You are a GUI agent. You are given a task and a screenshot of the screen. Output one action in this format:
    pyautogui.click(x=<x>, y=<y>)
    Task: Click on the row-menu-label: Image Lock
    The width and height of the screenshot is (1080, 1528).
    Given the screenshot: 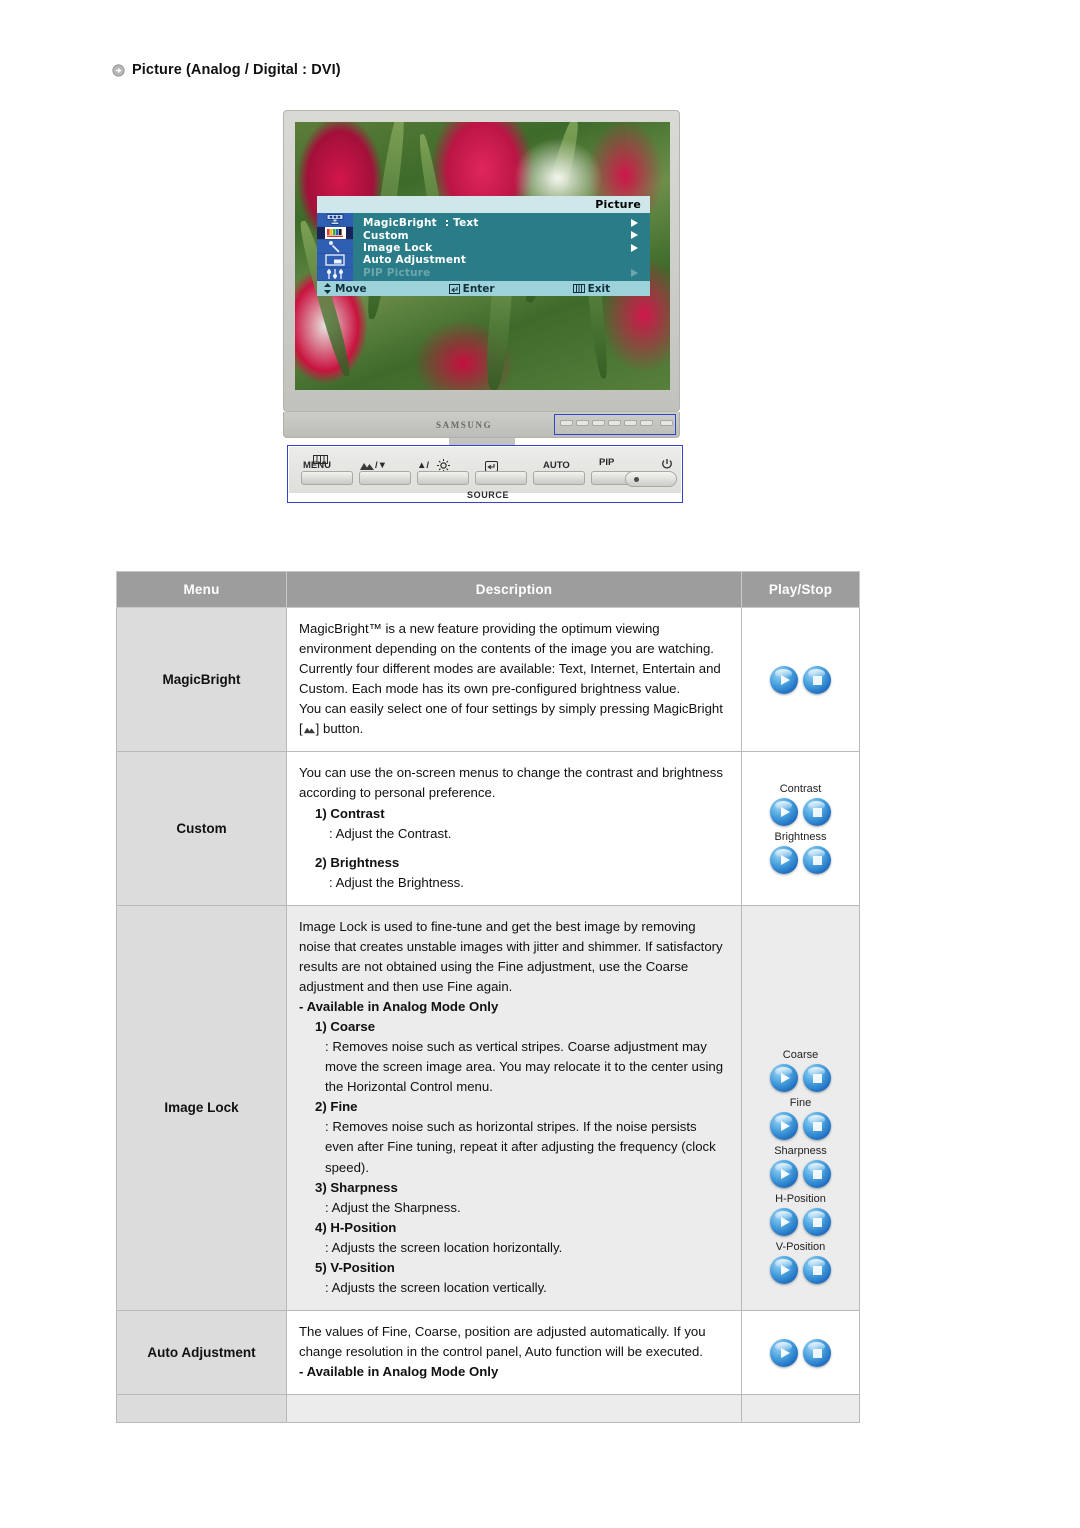 What is the action you would take?
    pyautogui.click(x=201, y=1107)
    